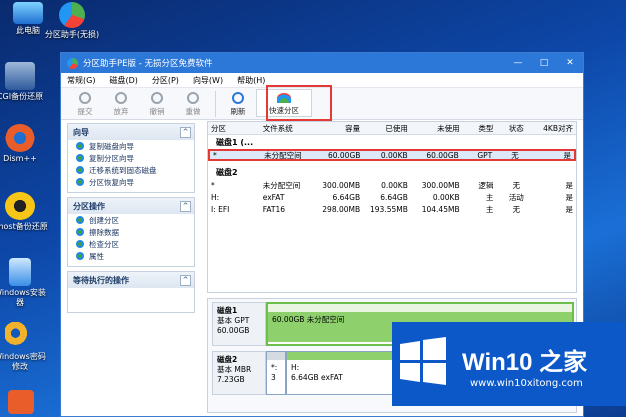  I want to click on watermark-brand: Win10 之家, so click(525, 362).